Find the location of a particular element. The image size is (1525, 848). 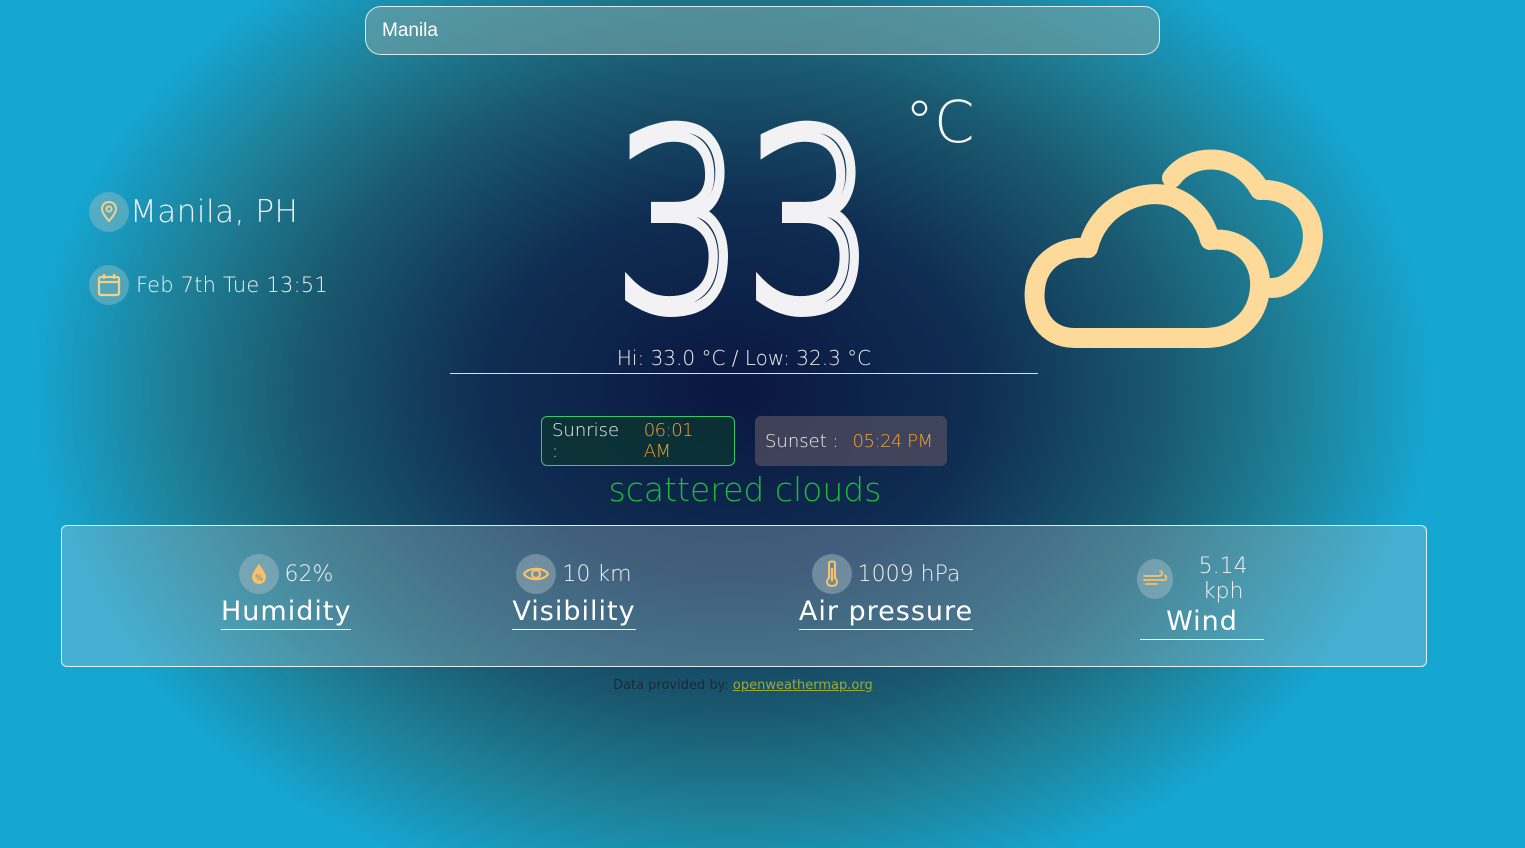

search-input is located at coordinates (762, 30).